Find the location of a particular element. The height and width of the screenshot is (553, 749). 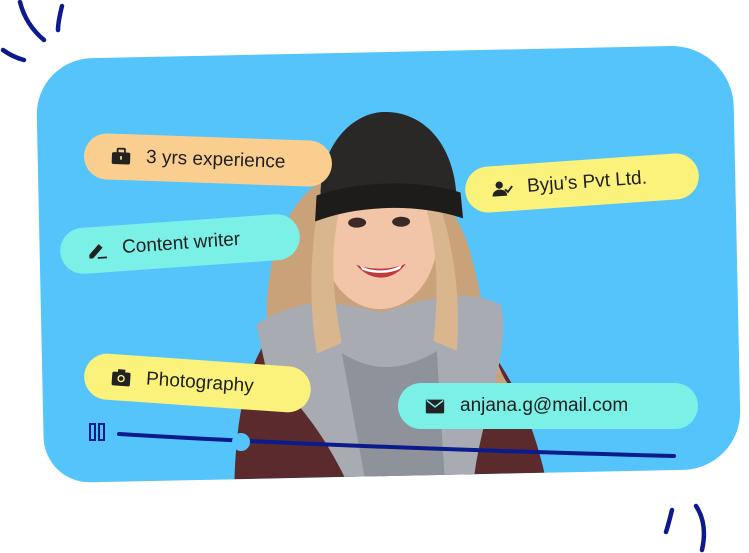

email-tag: anjana.g@mail.com is located at coordinates (548, 406).